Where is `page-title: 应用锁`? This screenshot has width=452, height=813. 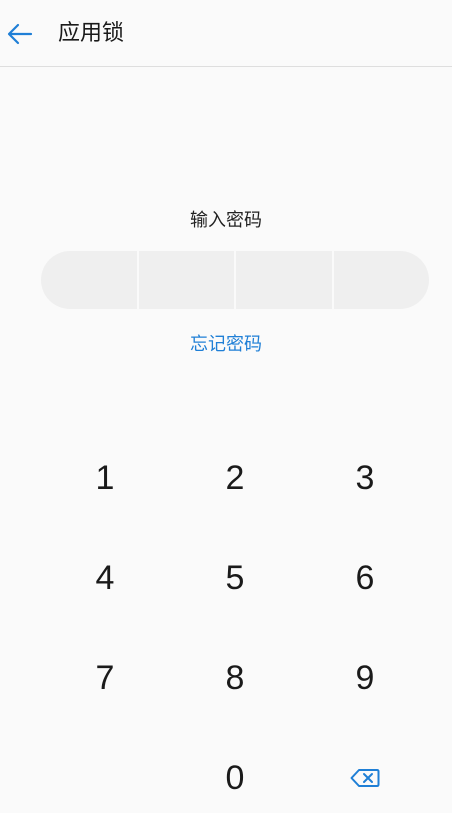
page-title: 应用锁 is located at coordinates (91, 33).